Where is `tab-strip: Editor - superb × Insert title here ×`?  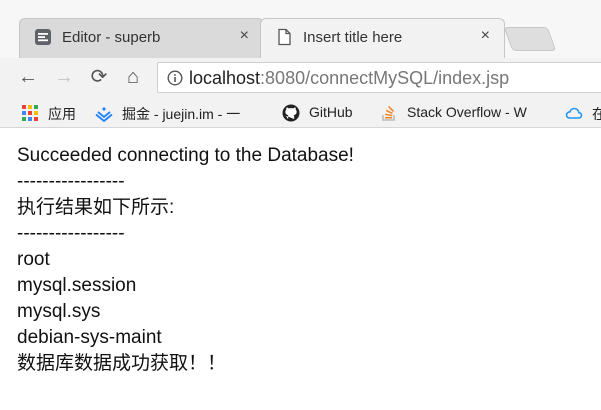
tab-strip: Editor - superb × Insert title here × is located at coordinates (300, 29).